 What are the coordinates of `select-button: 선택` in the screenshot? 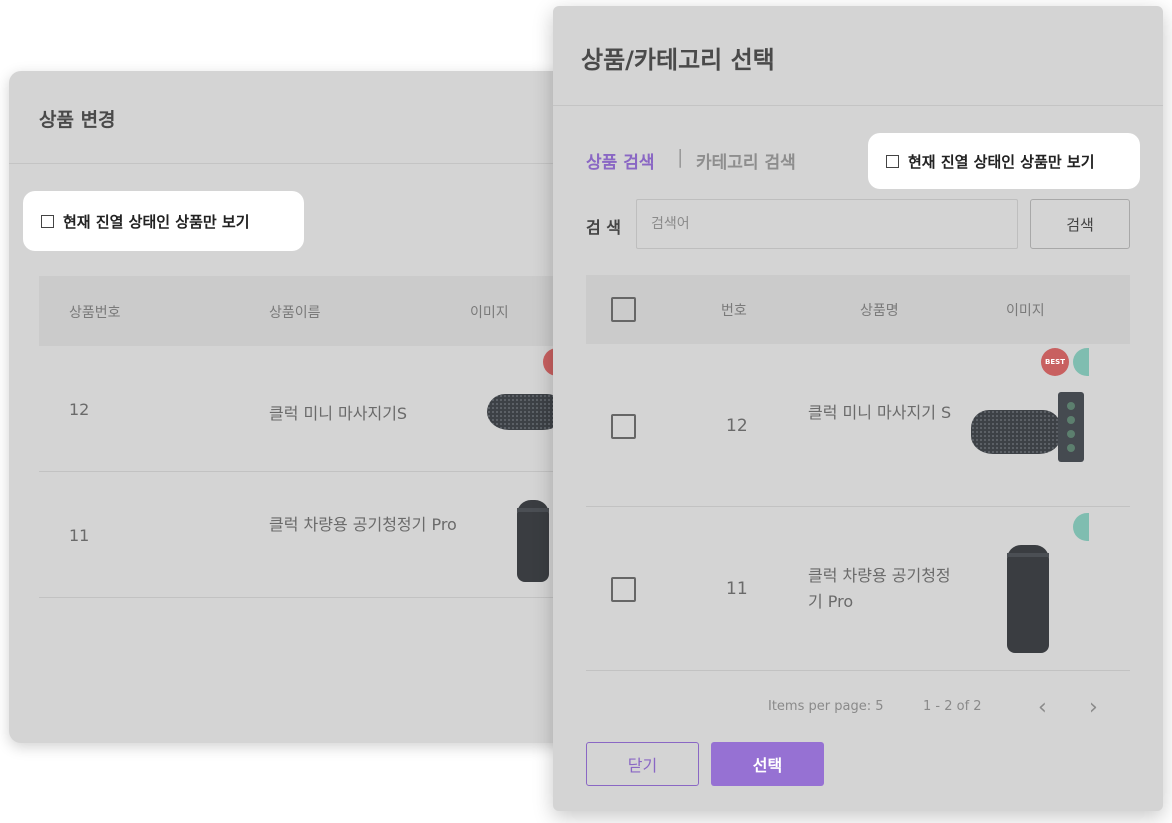 It's located at (767, 764).